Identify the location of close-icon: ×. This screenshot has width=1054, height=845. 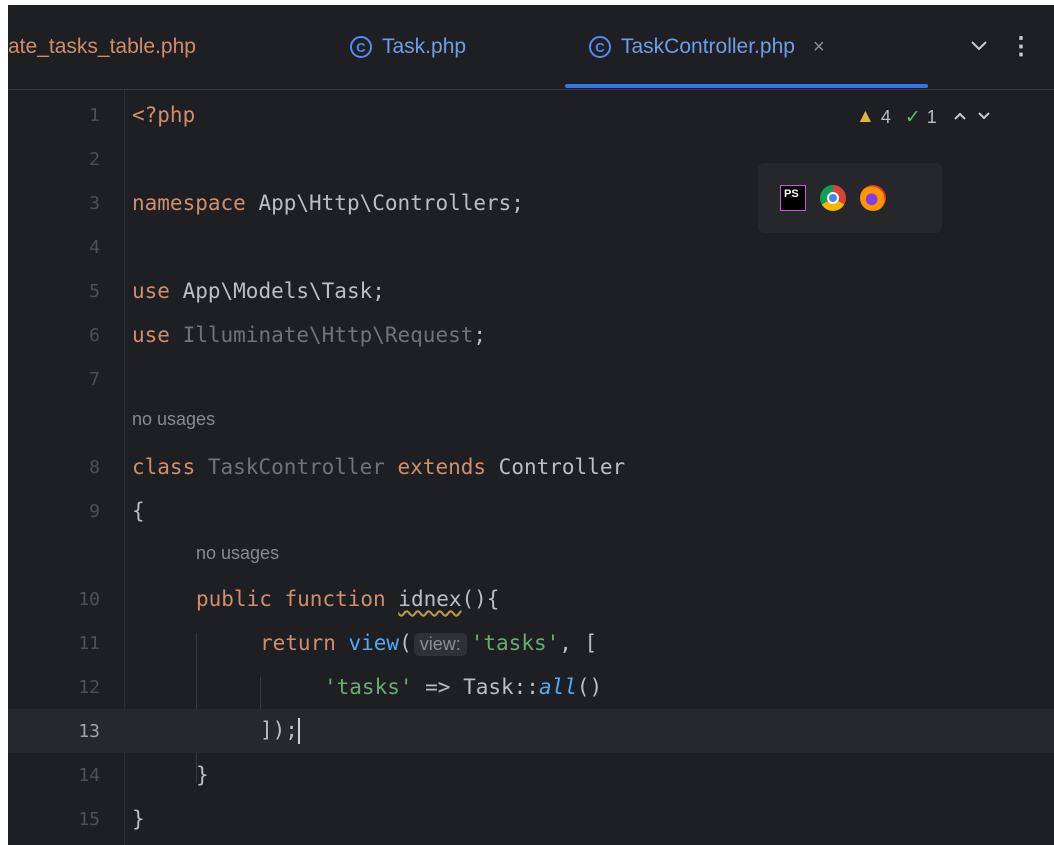
(819, 47).